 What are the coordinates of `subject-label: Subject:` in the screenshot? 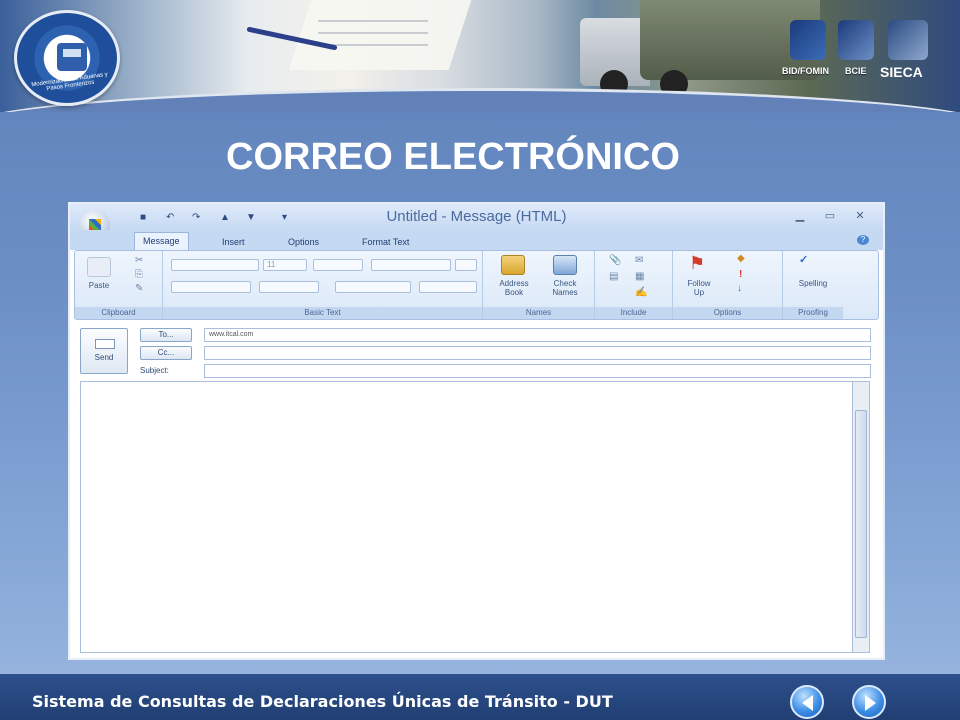 It's located at (154, 370).